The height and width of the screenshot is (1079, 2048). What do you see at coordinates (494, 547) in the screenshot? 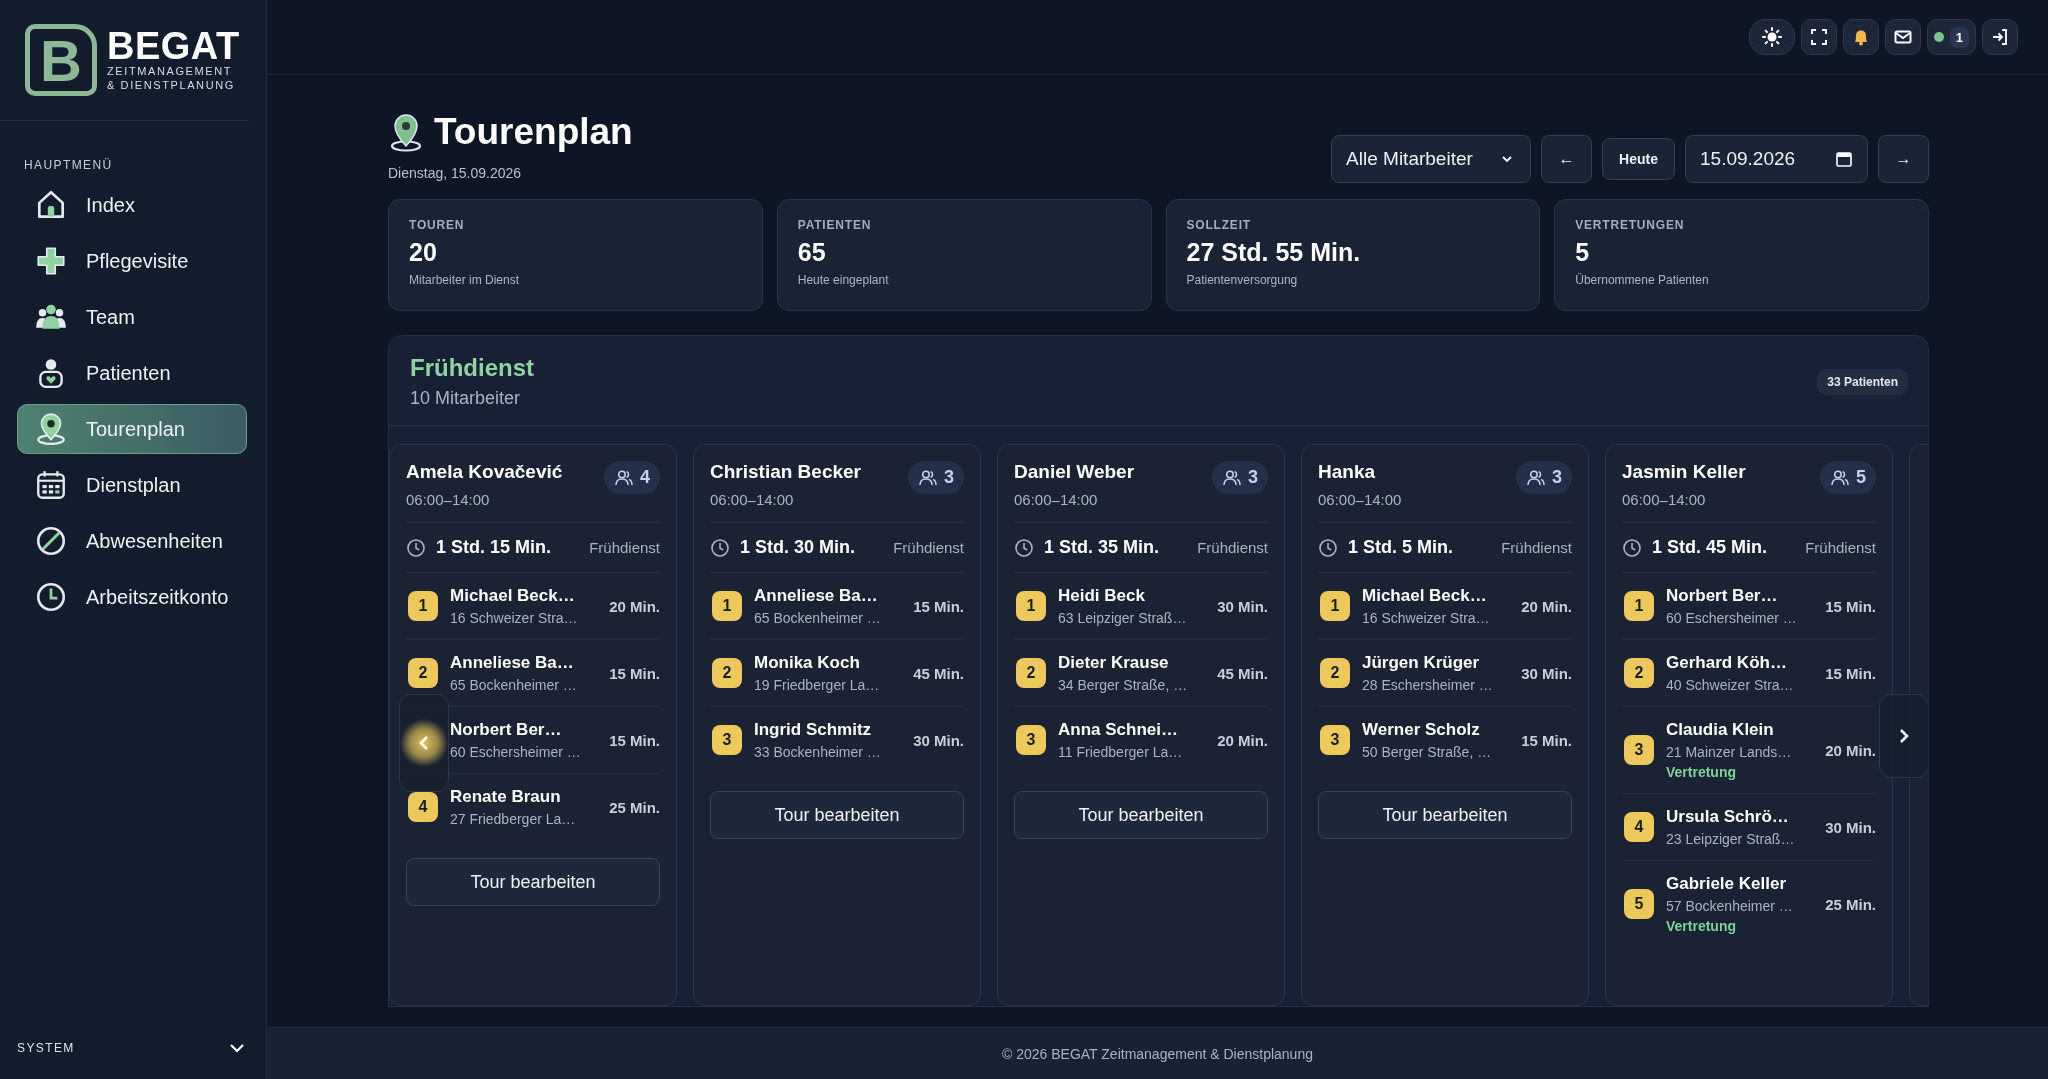
I see `total-duration: 1 Std. 15 Min.` at bounding box center [494, 547].